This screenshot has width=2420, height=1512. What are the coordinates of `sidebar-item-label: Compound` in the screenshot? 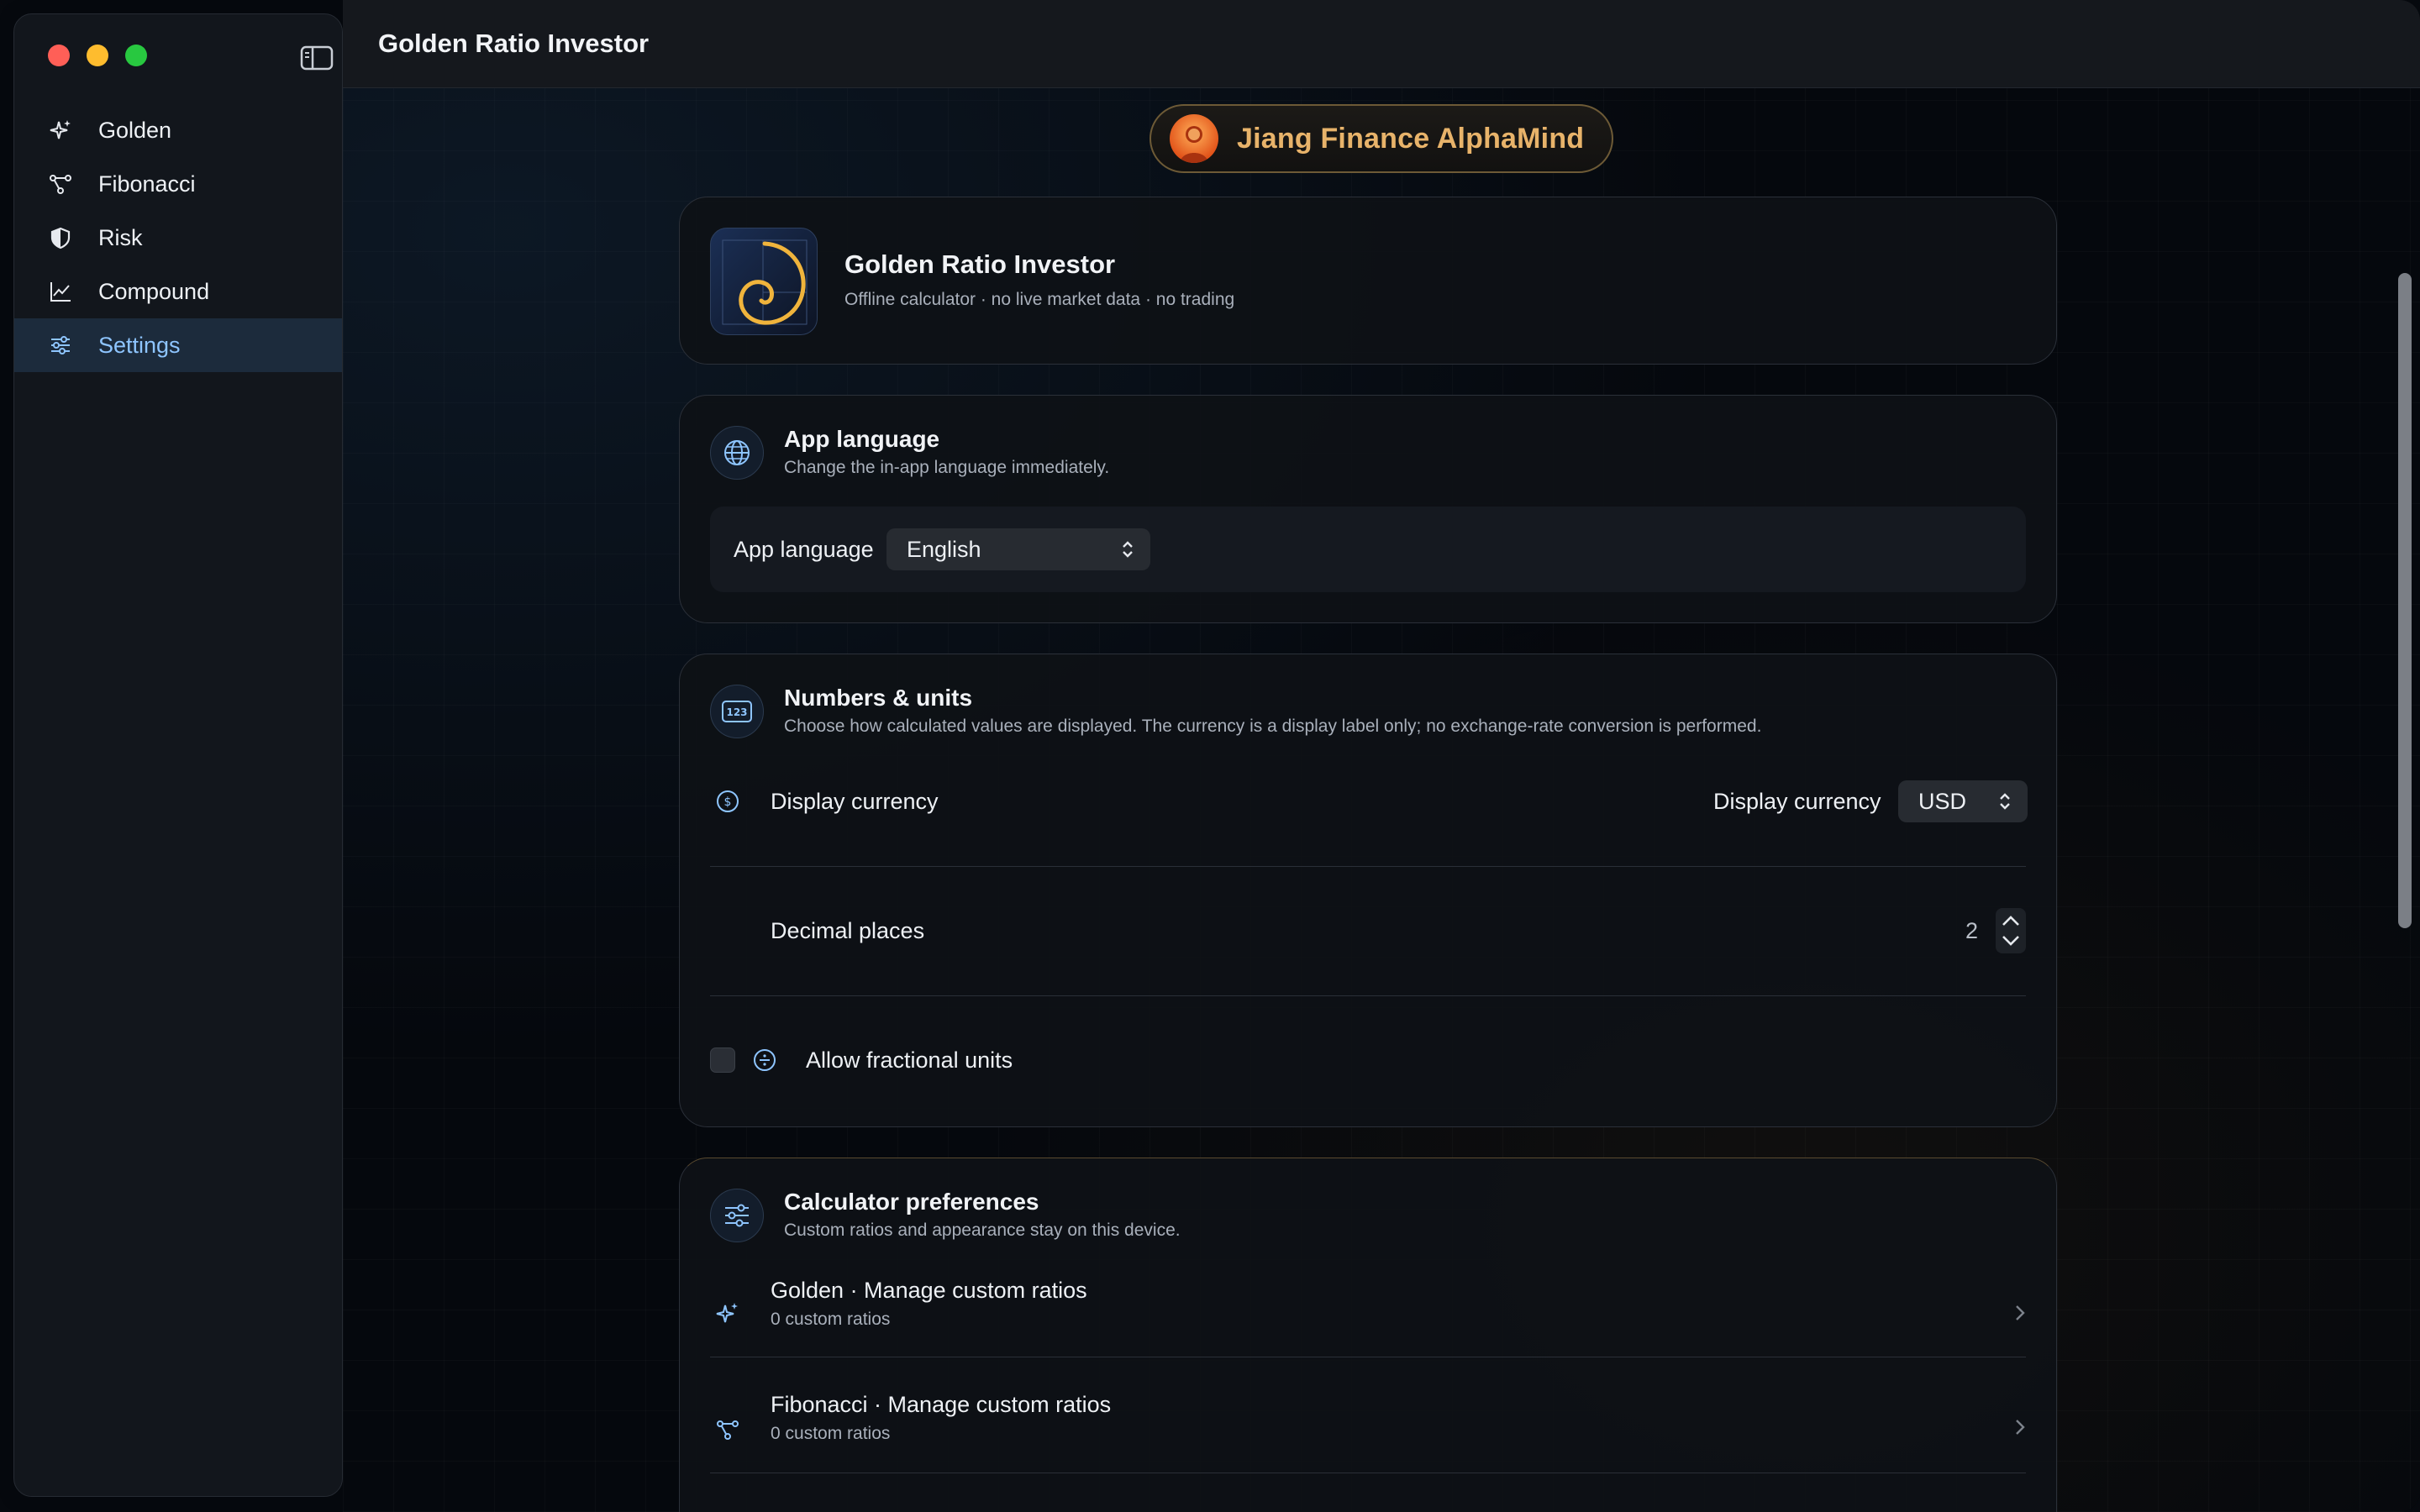 It's located at (154, 291).